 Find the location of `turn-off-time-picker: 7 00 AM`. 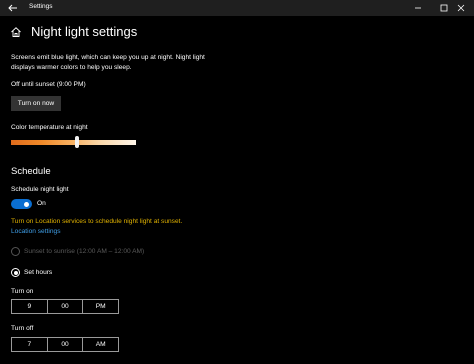

turn-off-time-picker: 7 00 AM is located at coordinates (65, 344).